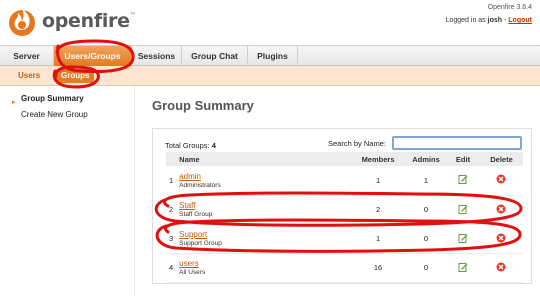  I want to click on col-edit: Edit, so click(463, 159).